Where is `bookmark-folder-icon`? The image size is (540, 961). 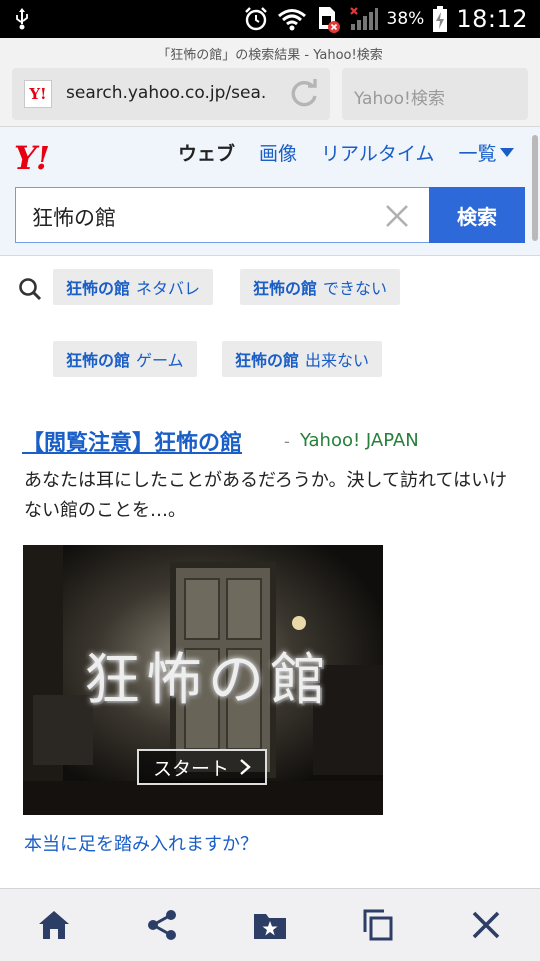 bookmark-folder-icon is located at coordinates (270, 926).